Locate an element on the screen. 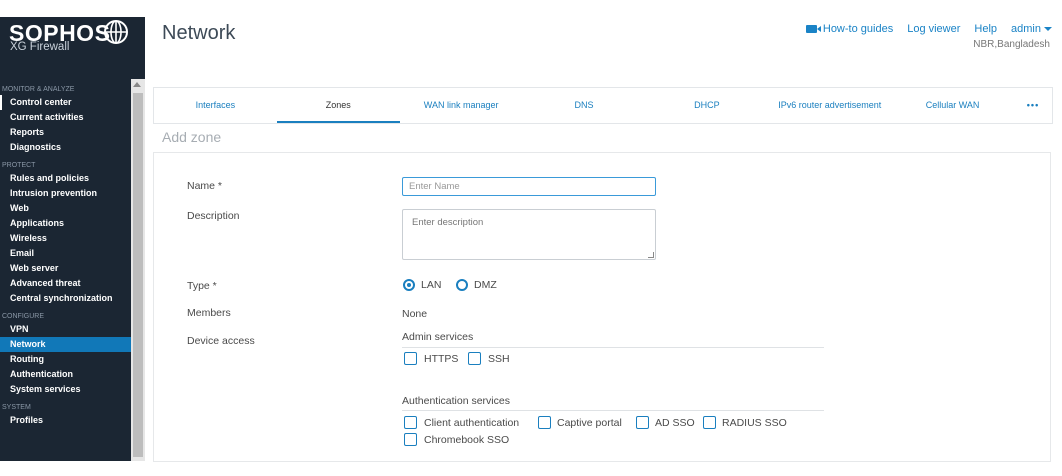 Image resolution: width=1062 pixels, height=476 pixels. tab-wan-link-manager: WAN link manager is located at coordinates (461, 105).